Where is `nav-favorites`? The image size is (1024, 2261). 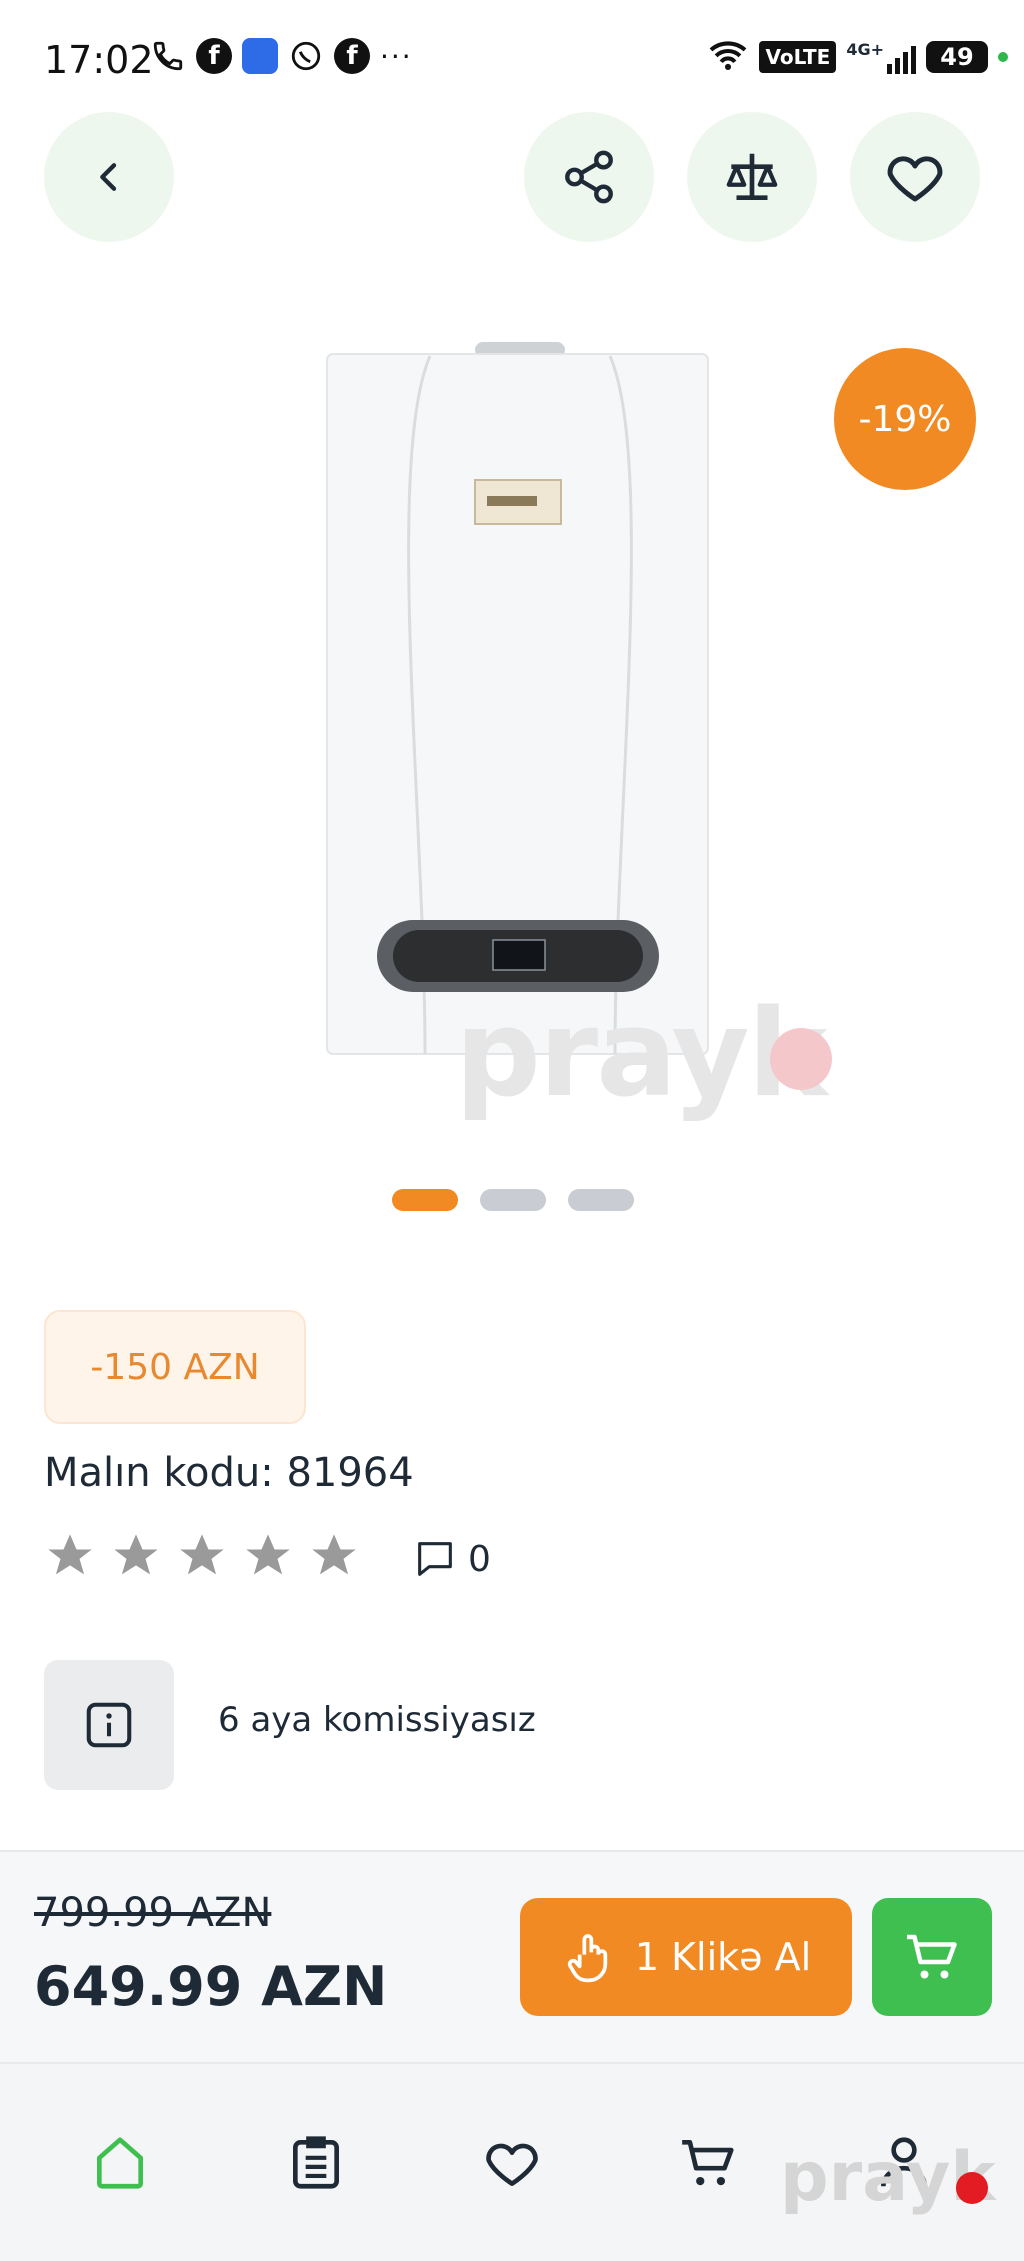 nav-favorites is located at coordinates (512, 2163).